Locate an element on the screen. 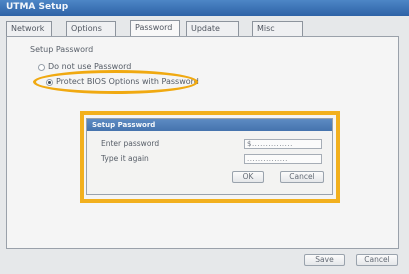  tab-update: Update is located at coordinates (212, 28).